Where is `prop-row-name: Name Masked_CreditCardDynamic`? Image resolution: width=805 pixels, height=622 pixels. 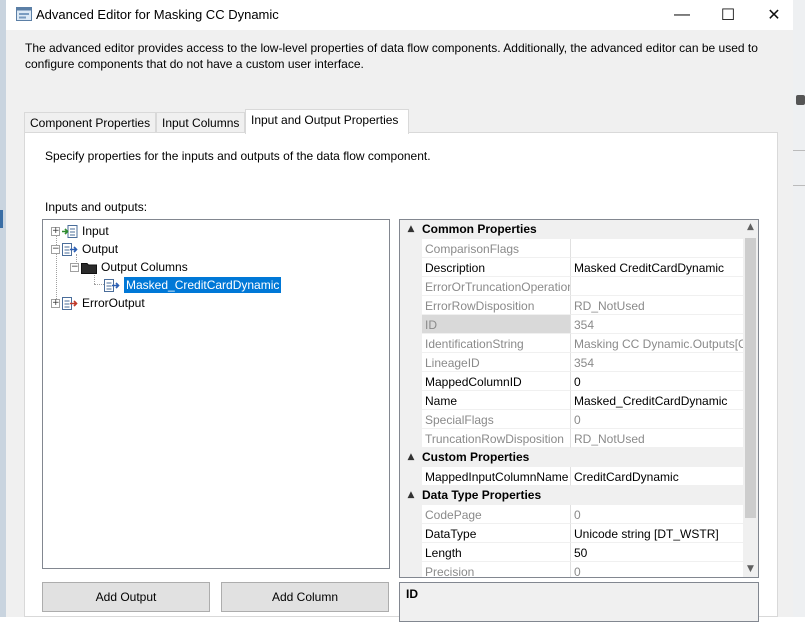 prop-row-name: Name Masked_CreditCardDynamic is located at coordinates (571, 400).